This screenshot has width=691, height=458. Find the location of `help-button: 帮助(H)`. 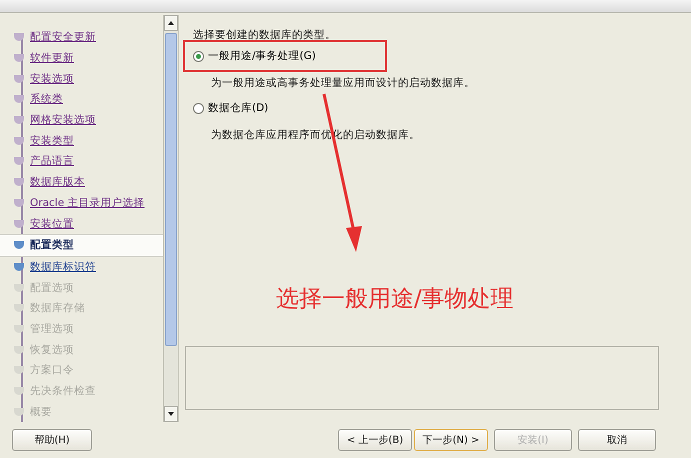

help-button: 帮助(H) is located at coordinates (52, 440).